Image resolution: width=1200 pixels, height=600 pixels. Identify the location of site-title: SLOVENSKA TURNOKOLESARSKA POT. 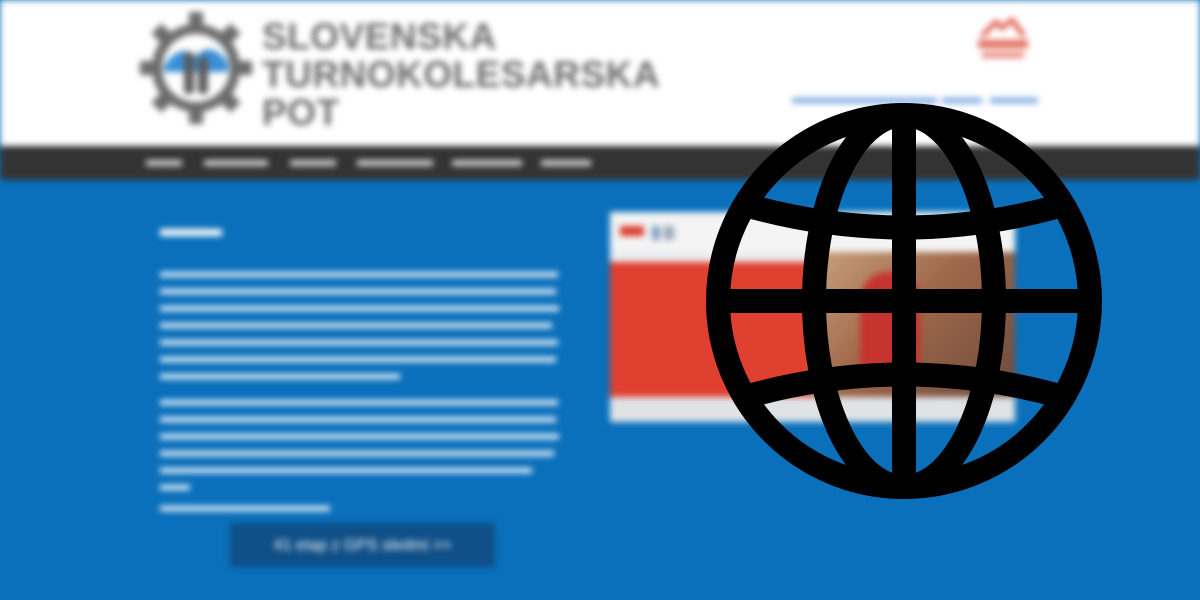
(461, 75).